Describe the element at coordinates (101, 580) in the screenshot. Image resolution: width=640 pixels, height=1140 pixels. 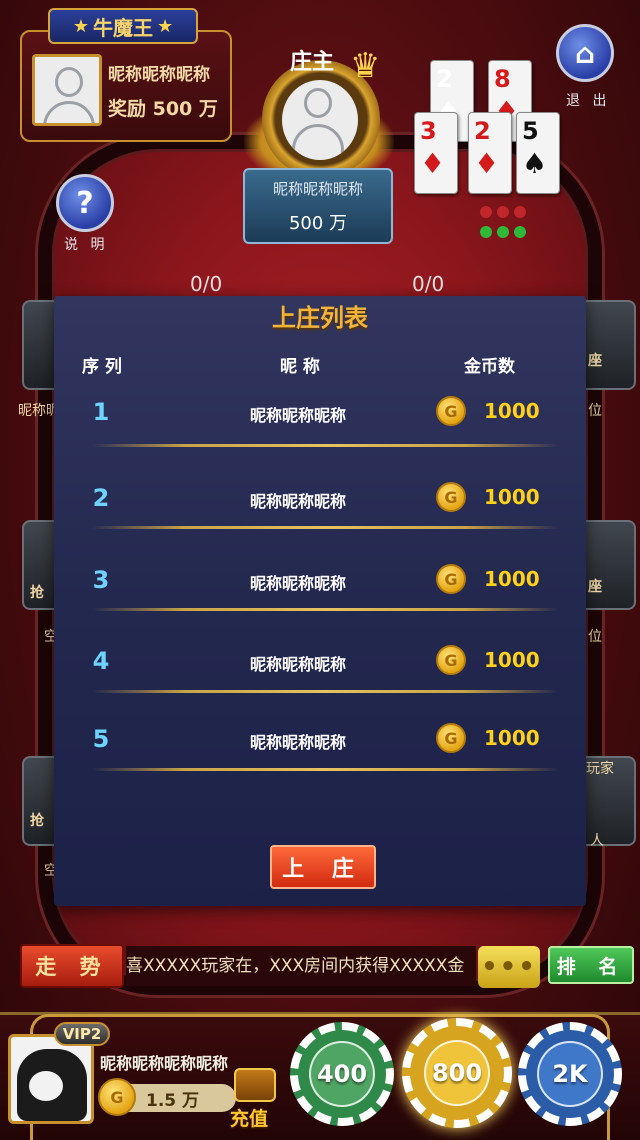
I see `row-rank: 3` at that location.